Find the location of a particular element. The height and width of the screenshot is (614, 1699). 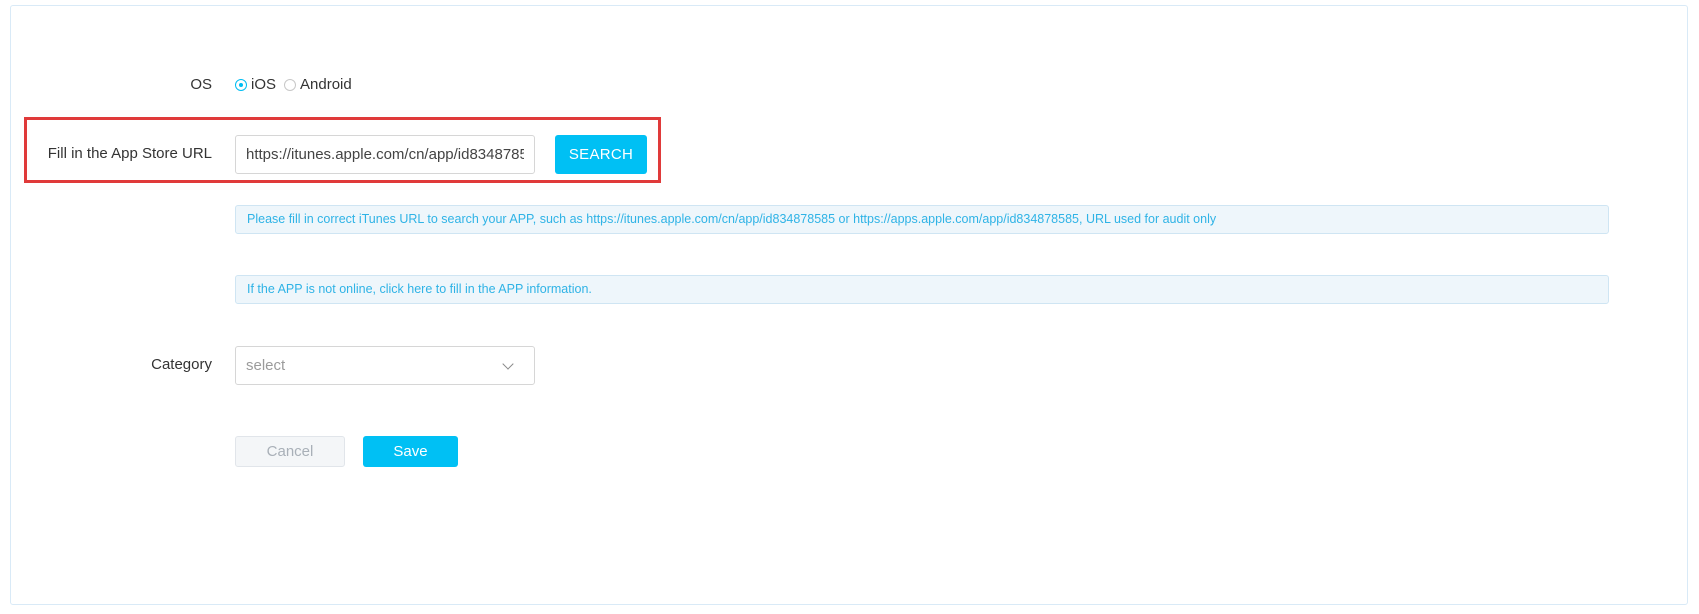

category-select-placeholder: select is located at coordinates (266, 365).